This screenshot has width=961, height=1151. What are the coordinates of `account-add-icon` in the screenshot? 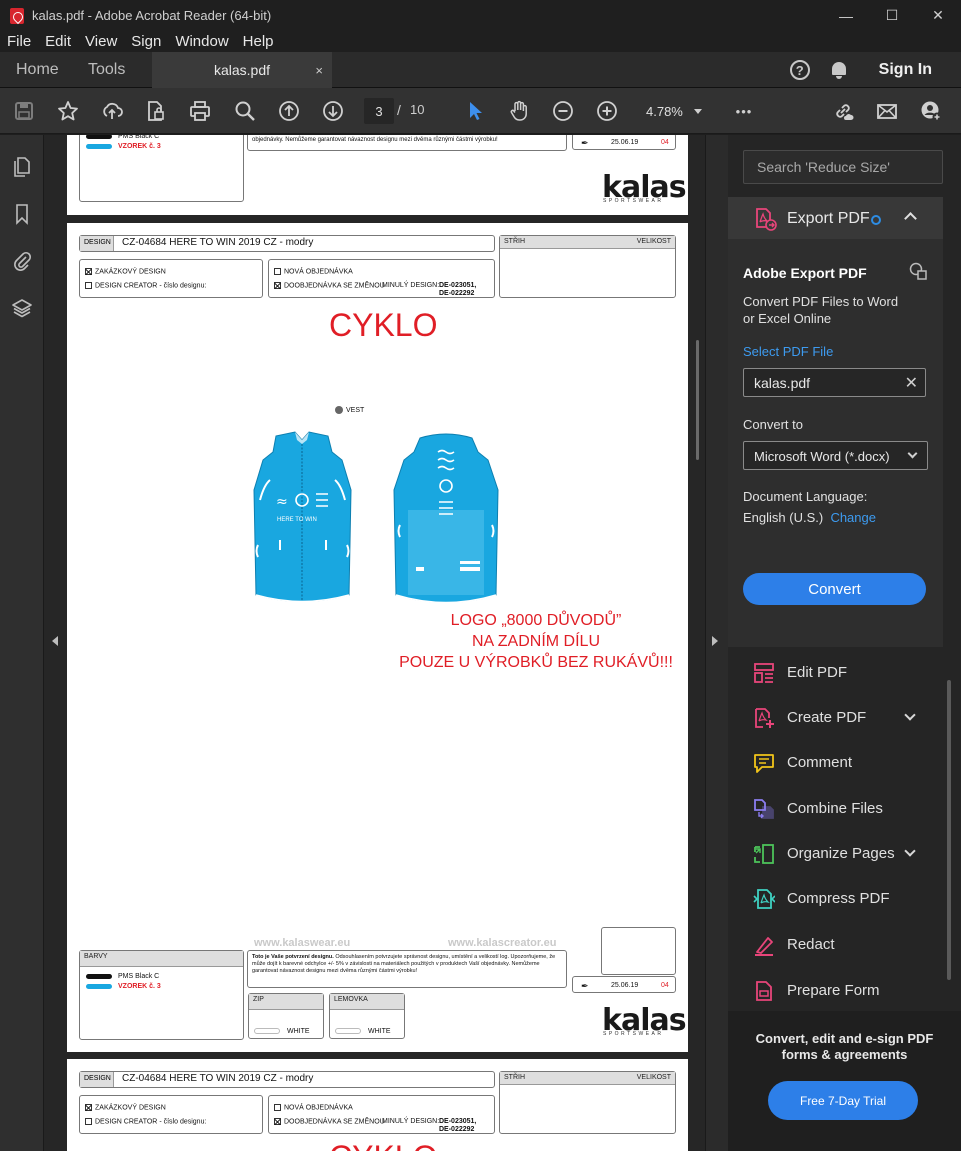 It's located at (931, 111).